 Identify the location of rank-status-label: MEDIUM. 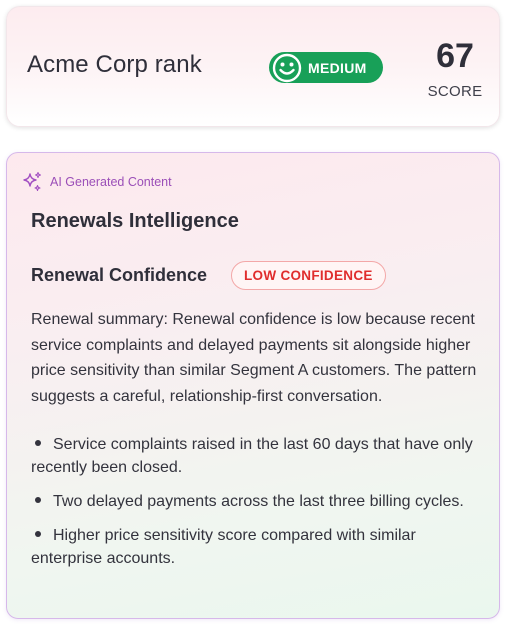
(337, 67).